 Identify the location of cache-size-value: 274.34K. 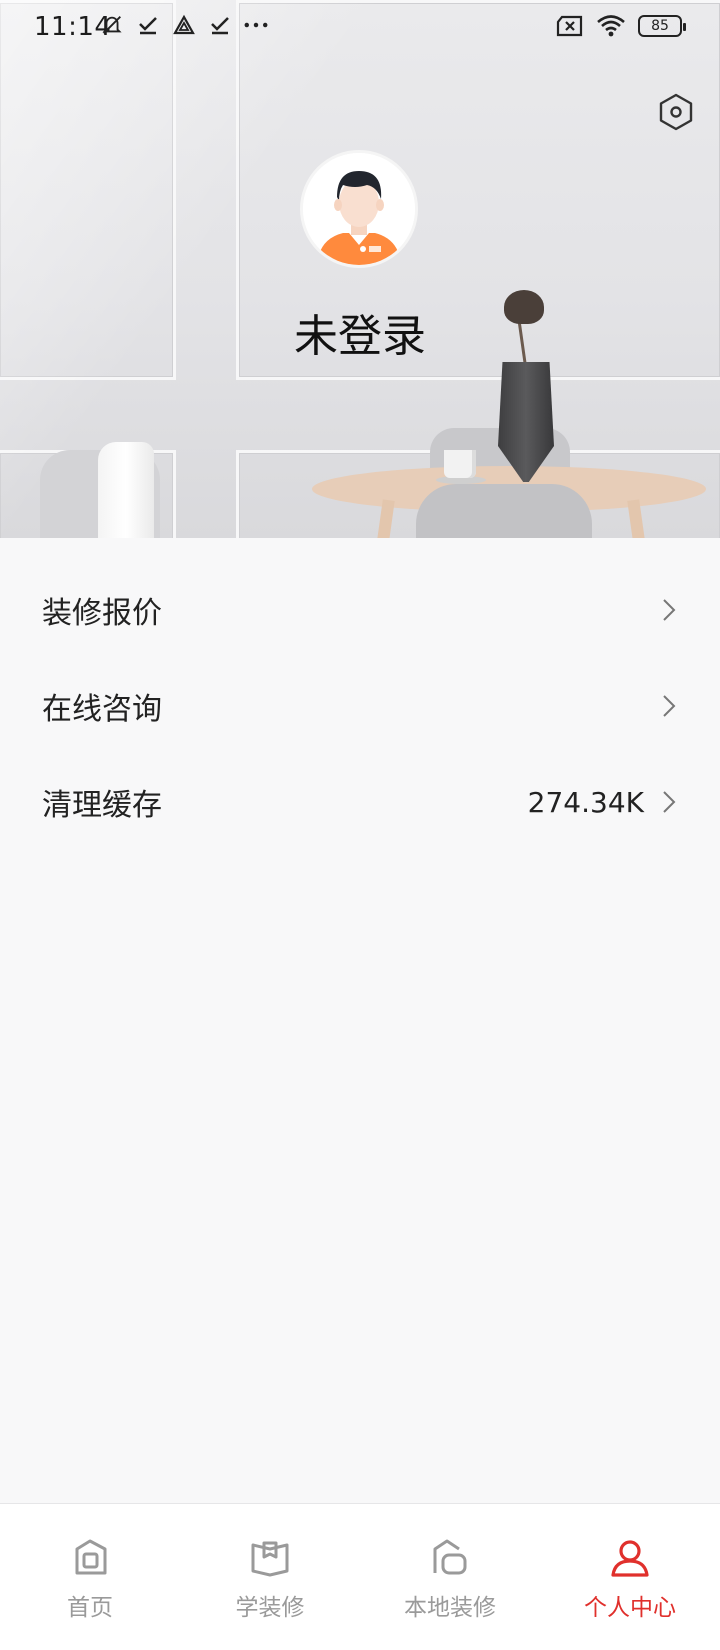
(585, 802).